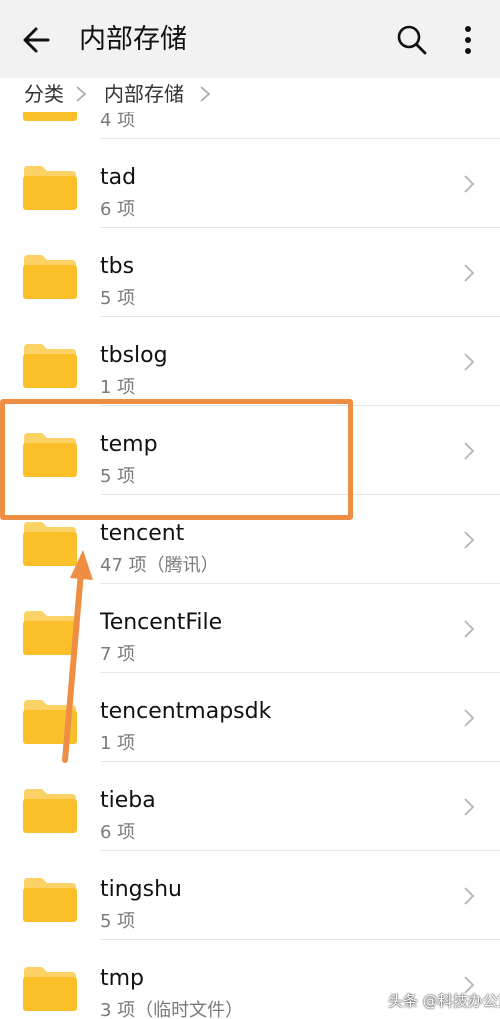  What do you see at coordinates (250, 95) in the screenshot?
I see `breadcrumb: 分类 内部存储` at bounding box center [250, 95].